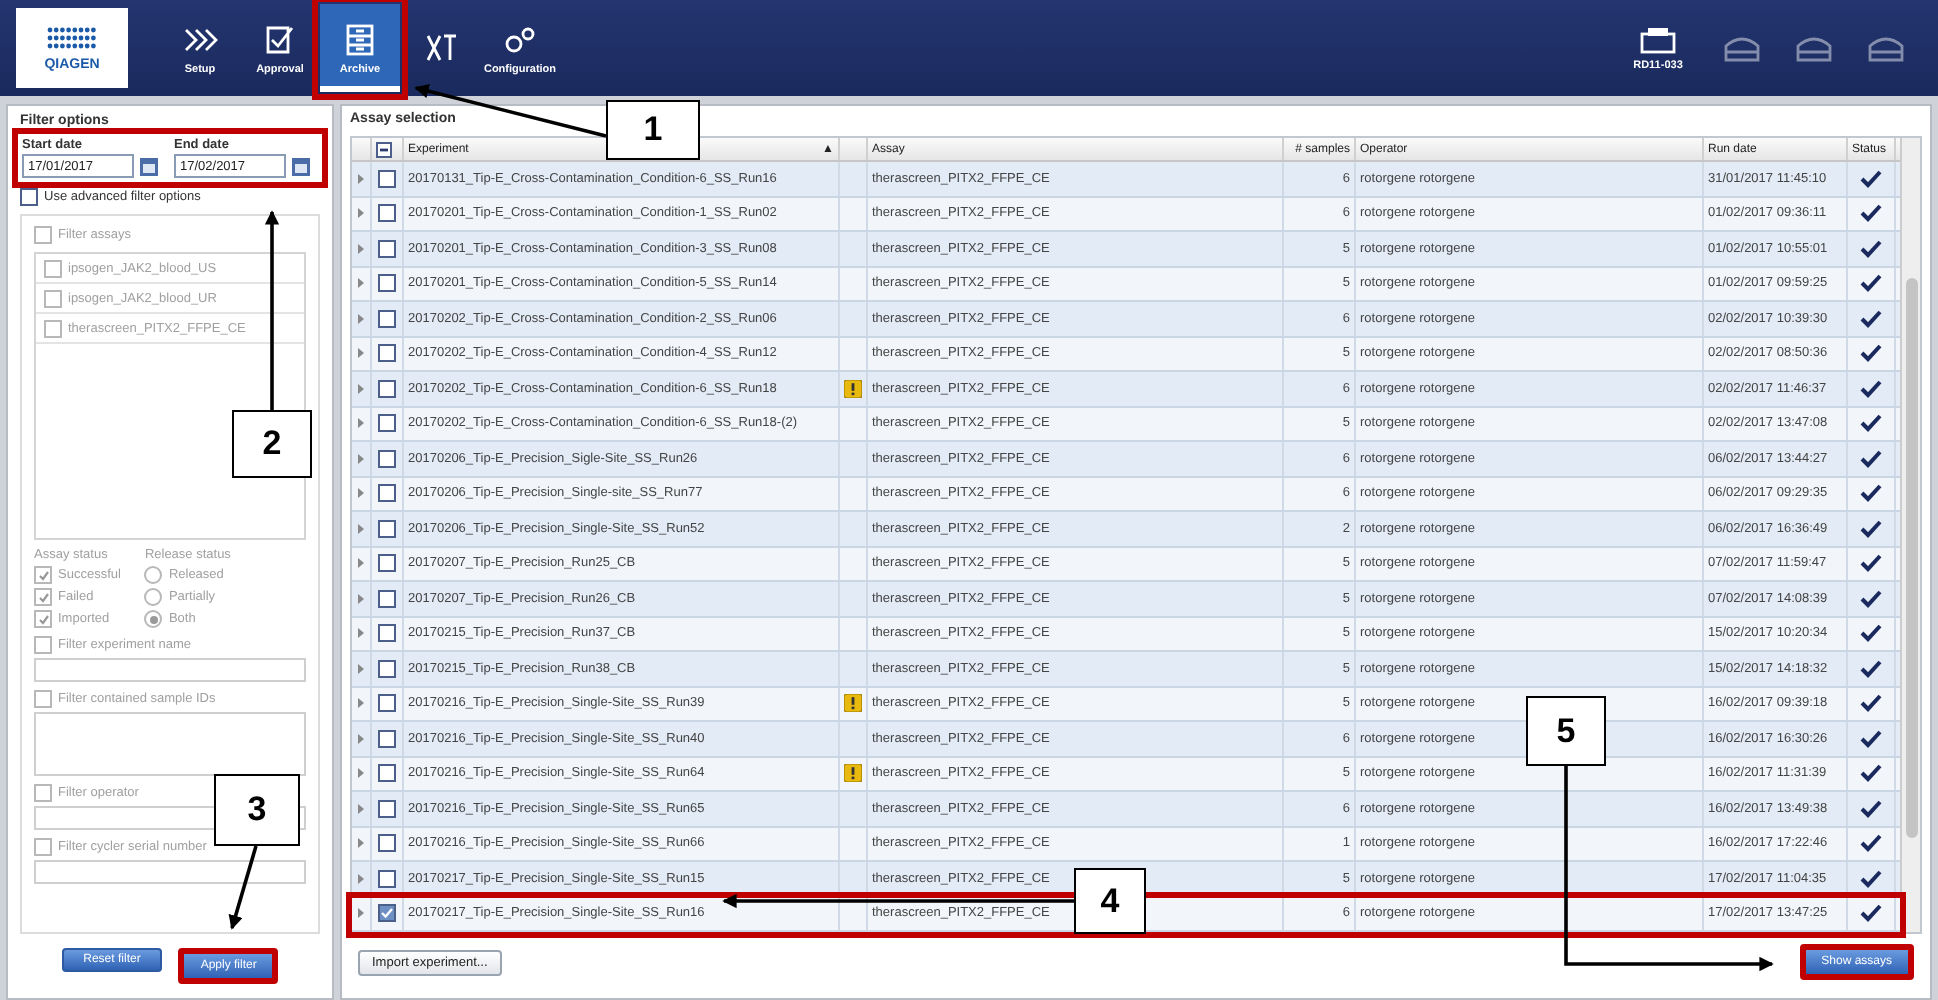 The image size is (1938, 1000). What do you see at coordinates (384, 149) in the screenshot?
I see `select-all-checkbox` at bounding box center [384, 149].